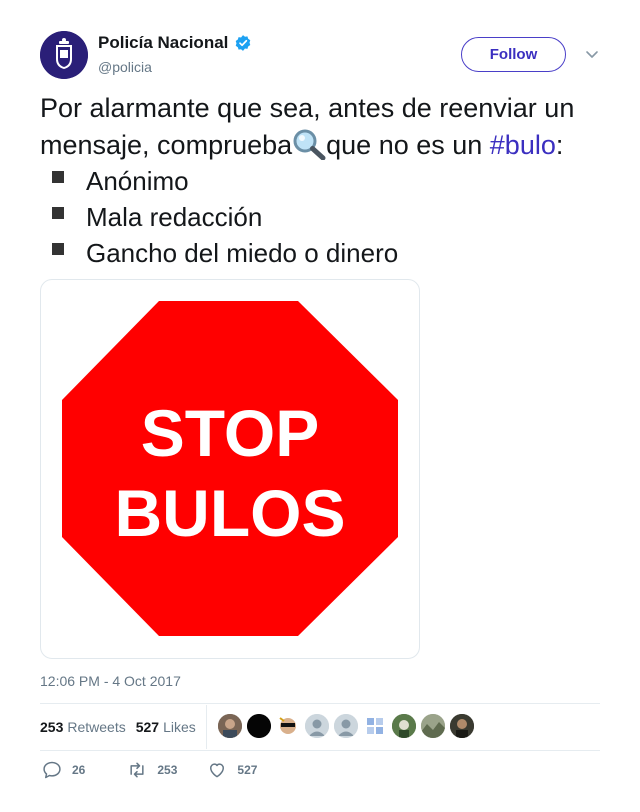 The width and height of the screenshot is (640, 812). I want to click on like-button: 527, so click(232, 770).